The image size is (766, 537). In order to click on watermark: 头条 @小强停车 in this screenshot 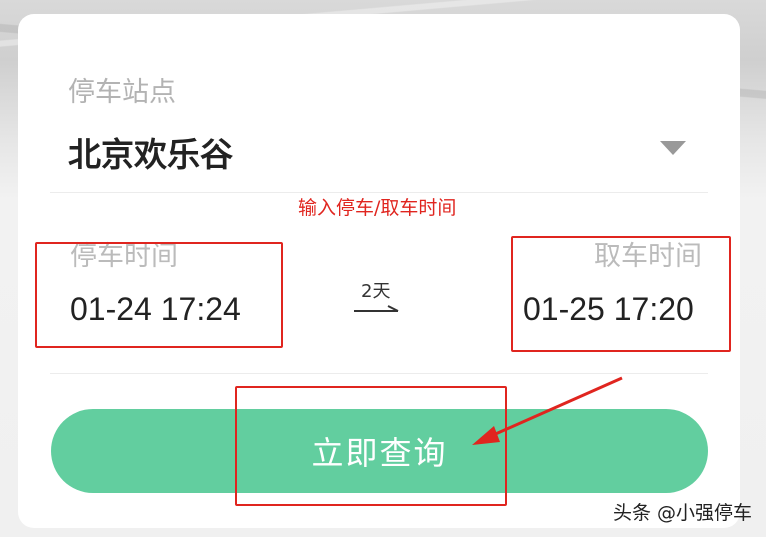, I will do `click(682, 513)`.